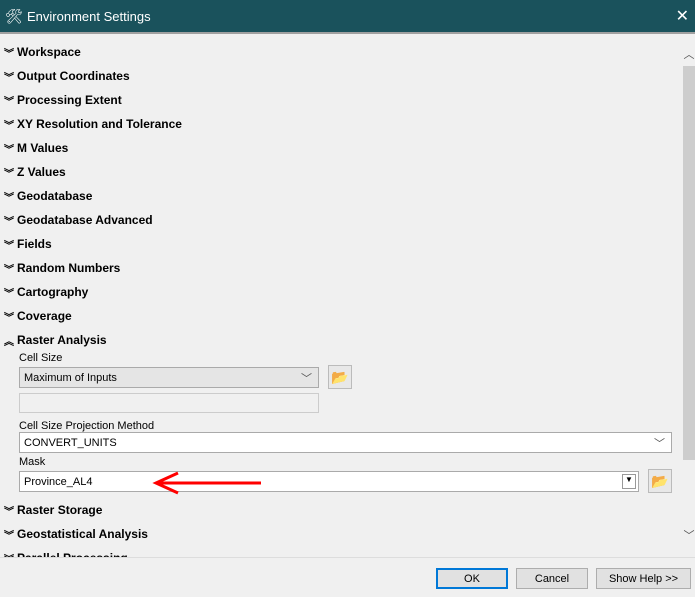 The height and width of the screenshot is (597, 695). What do you see at coordinates (9, 342) in the screenshot?
I see `chevron-up-icon: ︽` at bounding box center [9, 342].